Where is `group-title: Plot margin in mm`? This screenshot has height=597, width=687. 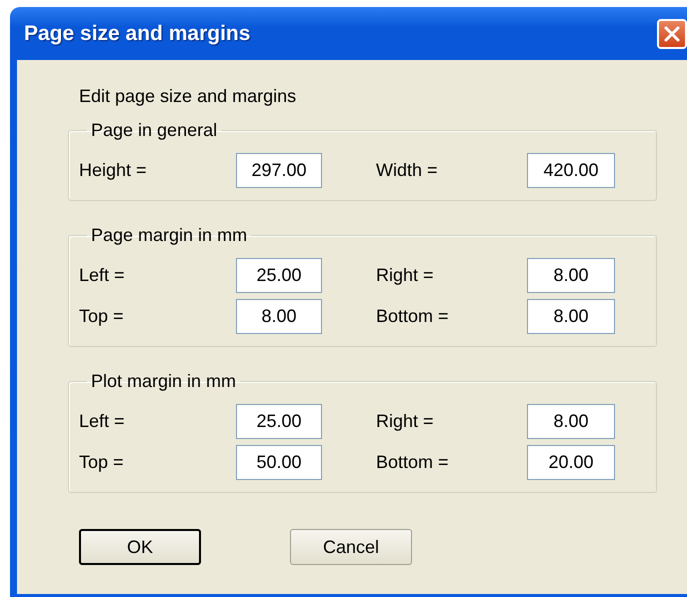 group-title: Plot margin in mm is located at coordinates (164, 381).